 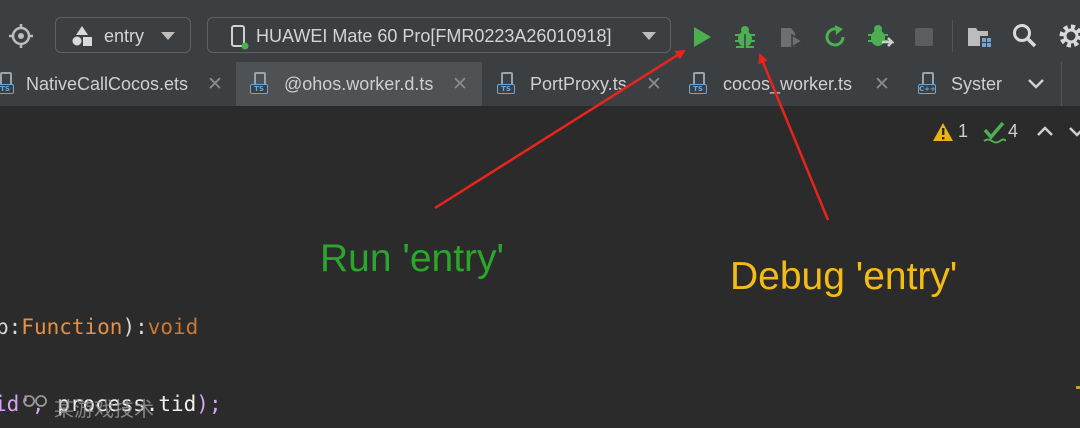 What do you see at coordinates (560, 129) in the screenshot?
I see `run-arrow` at bounding box center [560, 129].